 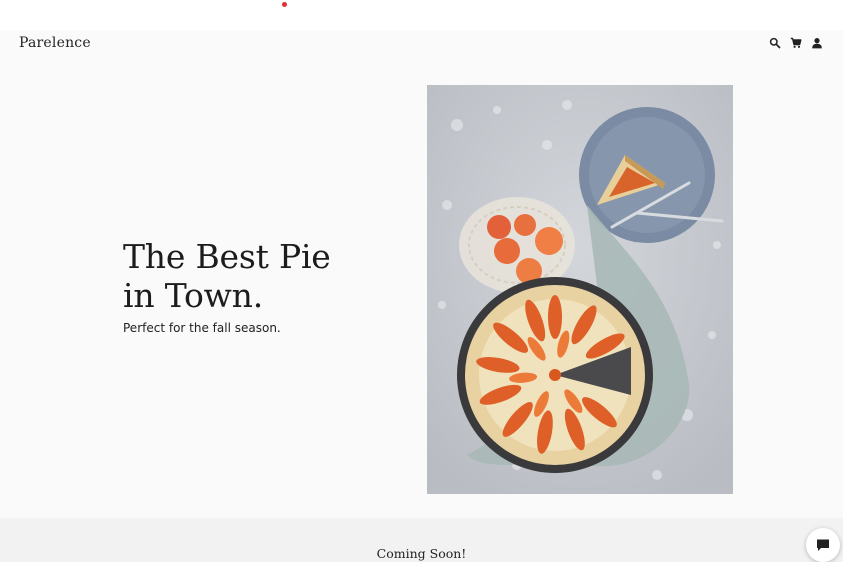 What do you see at coordinates (775, 43) in the screenshot?
I see `search-icon` at bounding box center [775, 43].